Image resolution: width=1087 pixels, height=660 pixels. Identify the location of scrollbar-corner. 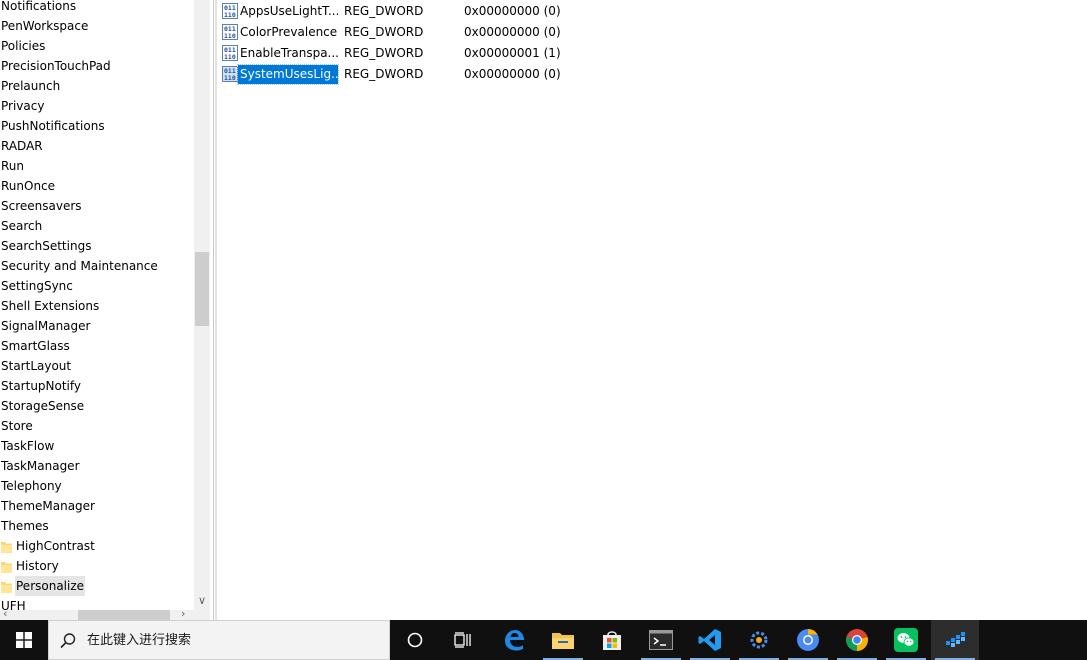
(202, 615).